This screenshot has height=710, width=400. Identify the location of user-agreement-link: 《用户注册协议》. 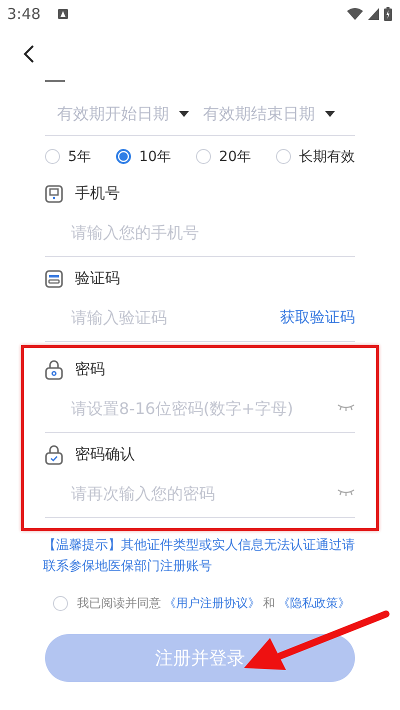
(212, 603).